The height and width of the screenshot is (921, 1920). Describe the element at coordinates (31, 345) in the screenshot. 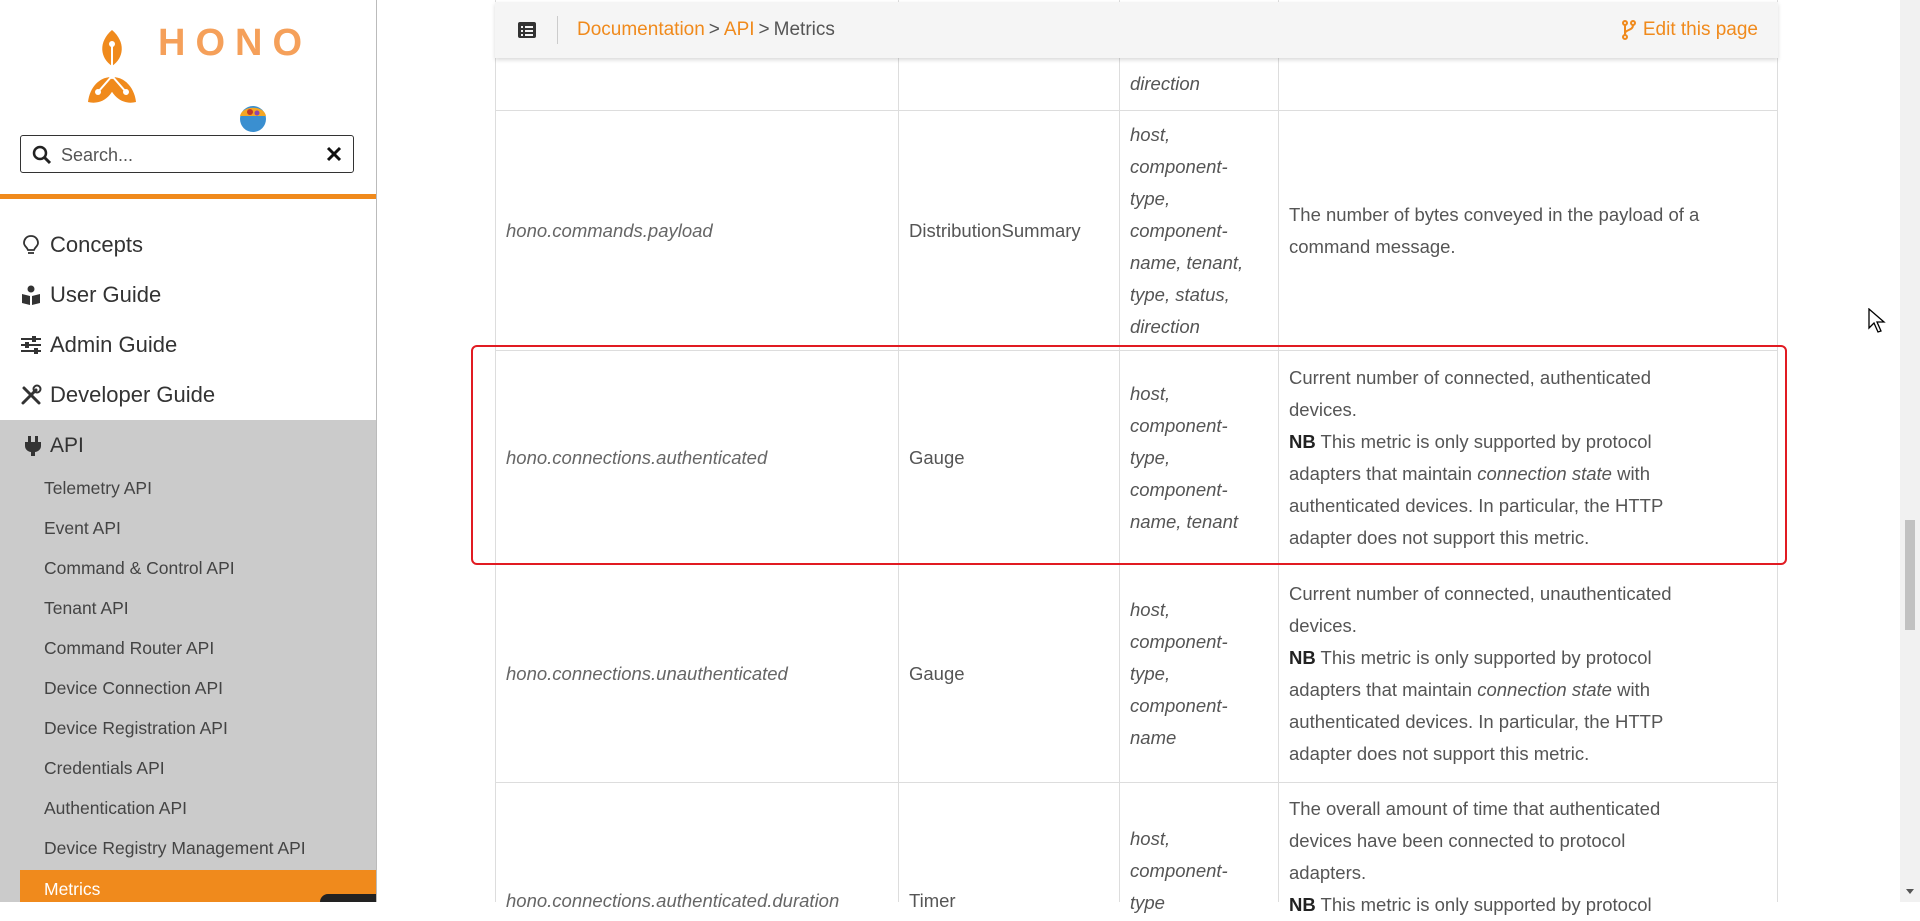

I see `sliders-icon` at that location.